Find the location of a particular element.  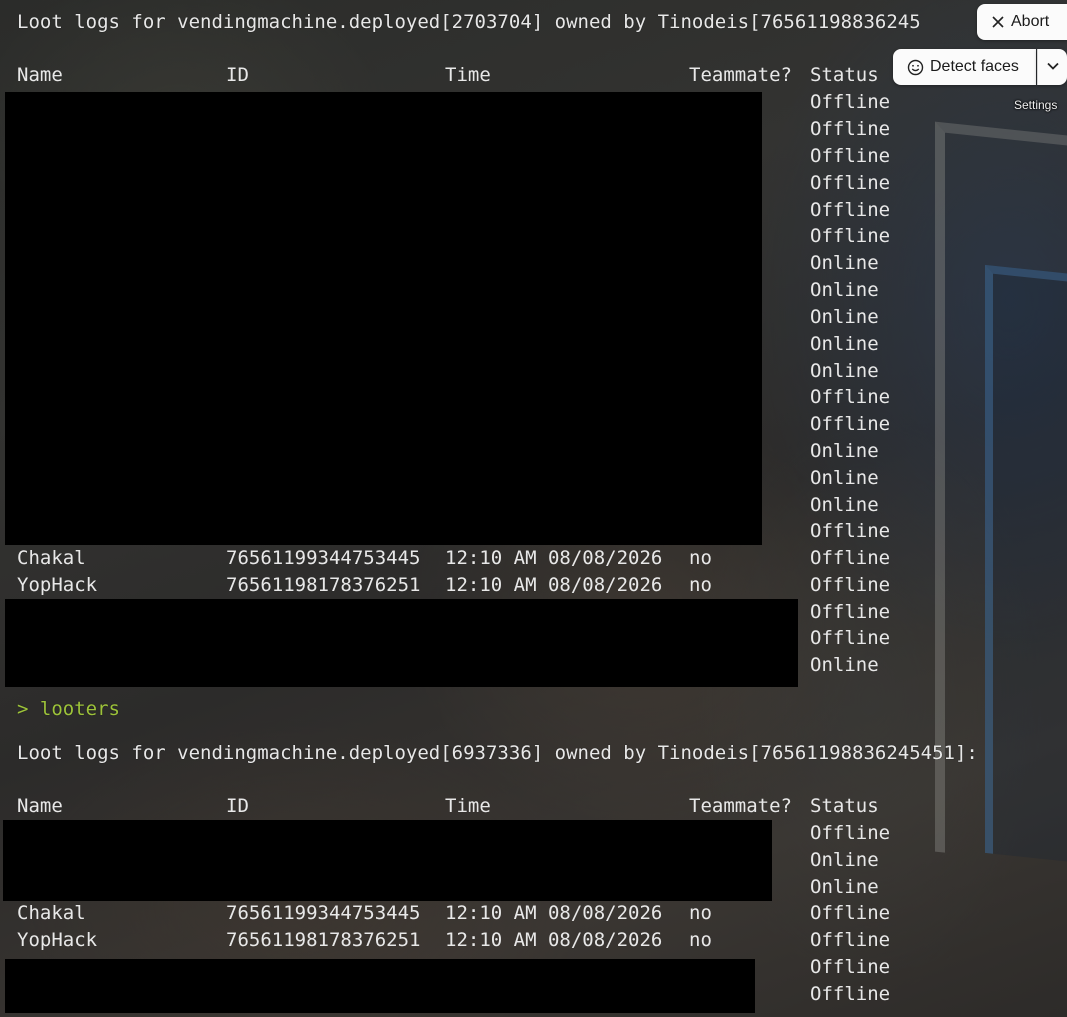

detect-faces-label: Detect faces is located at coordinates (974, 66).